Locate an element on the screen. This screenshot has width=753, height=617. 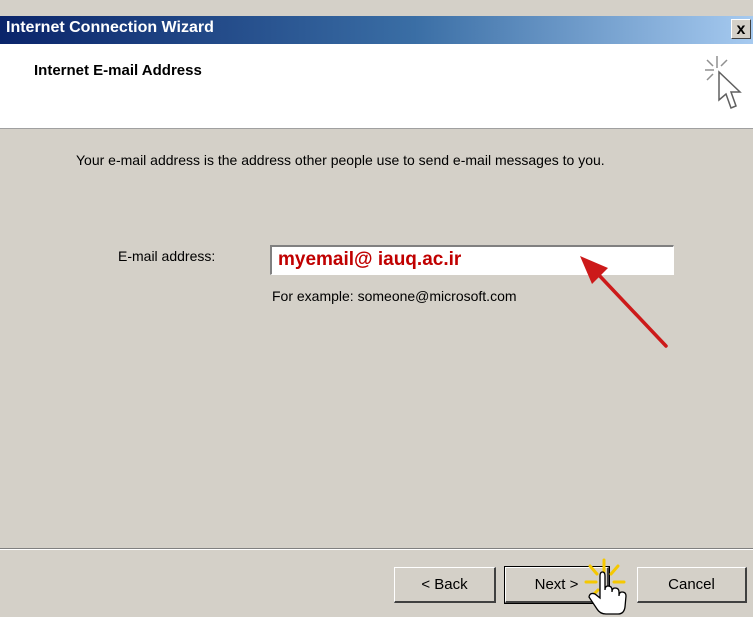
email-label: E-mail address: is located at coordinates (167, 256).